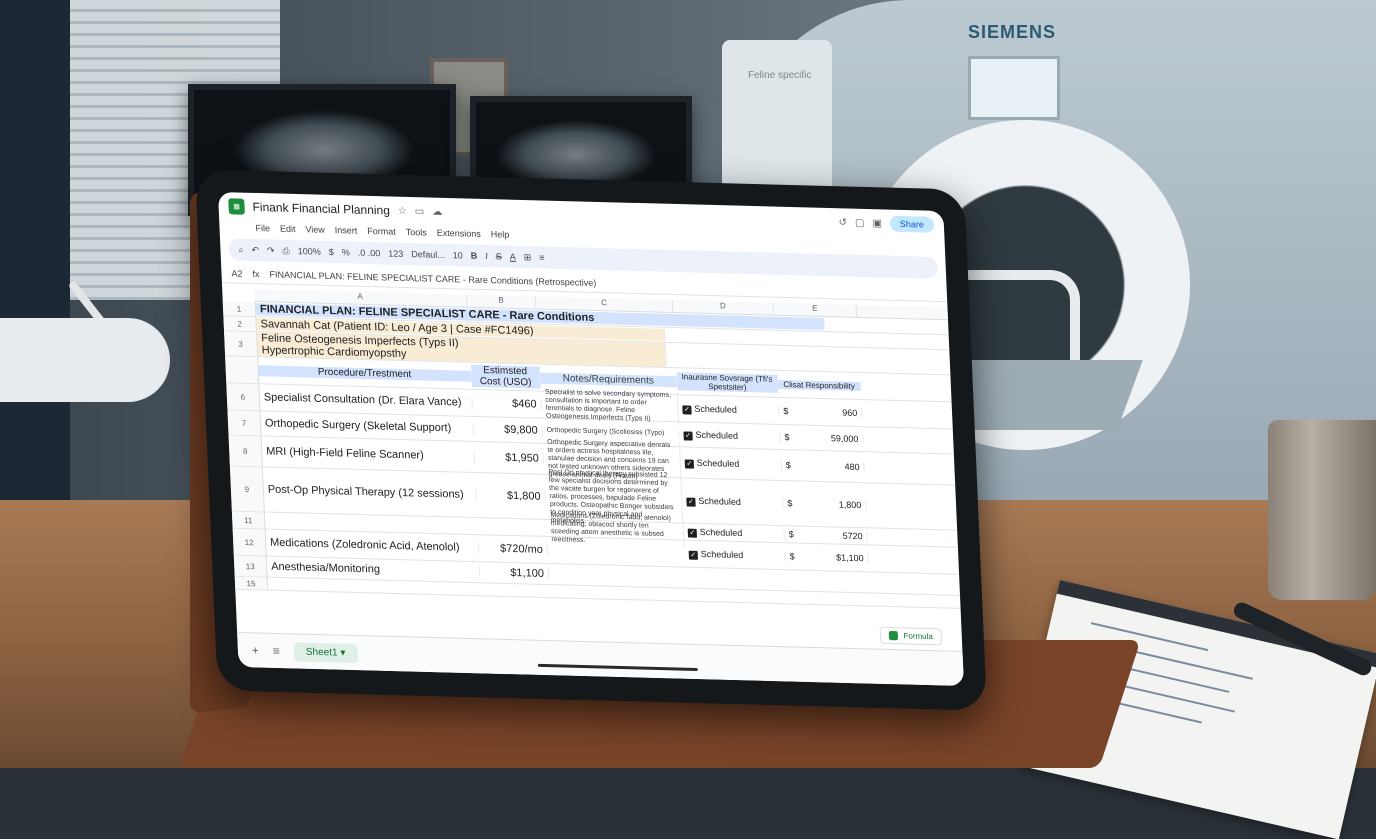  Describe the element at coordinates (346, 252) in the screenshot. I see `percent-button: %` at that location.